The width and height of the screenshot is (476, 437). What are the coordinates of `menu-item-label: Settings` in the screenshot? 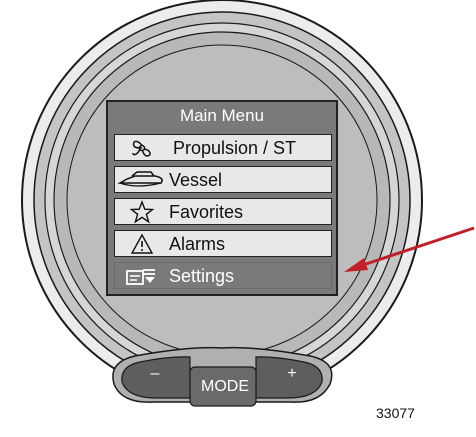 It's located at (202, 275).